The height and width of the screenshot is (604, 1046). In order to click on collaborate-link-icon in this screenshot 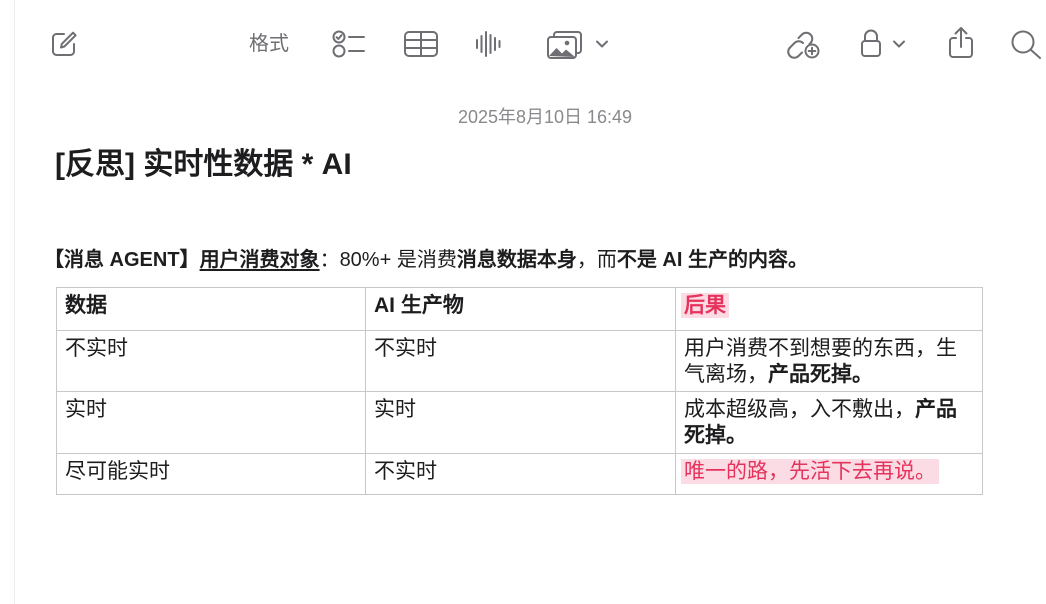, I will do `click(803, 45)`.